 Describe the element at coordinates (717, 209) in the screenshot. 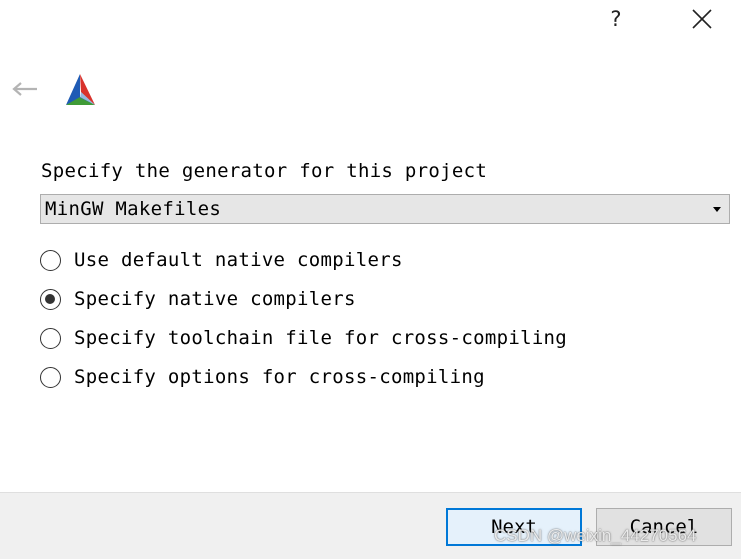

I see `chevron-down-icon` at that location.